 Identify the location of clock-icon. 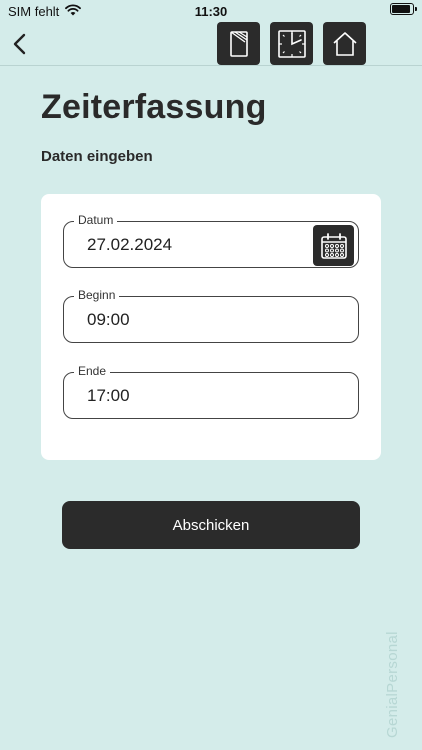
(291, 43).